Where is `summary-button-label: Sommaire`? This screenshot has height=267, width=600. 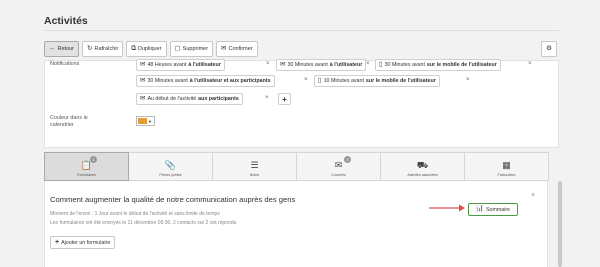
summary-button-label: Sommaire is located at coordinates (498, 209).